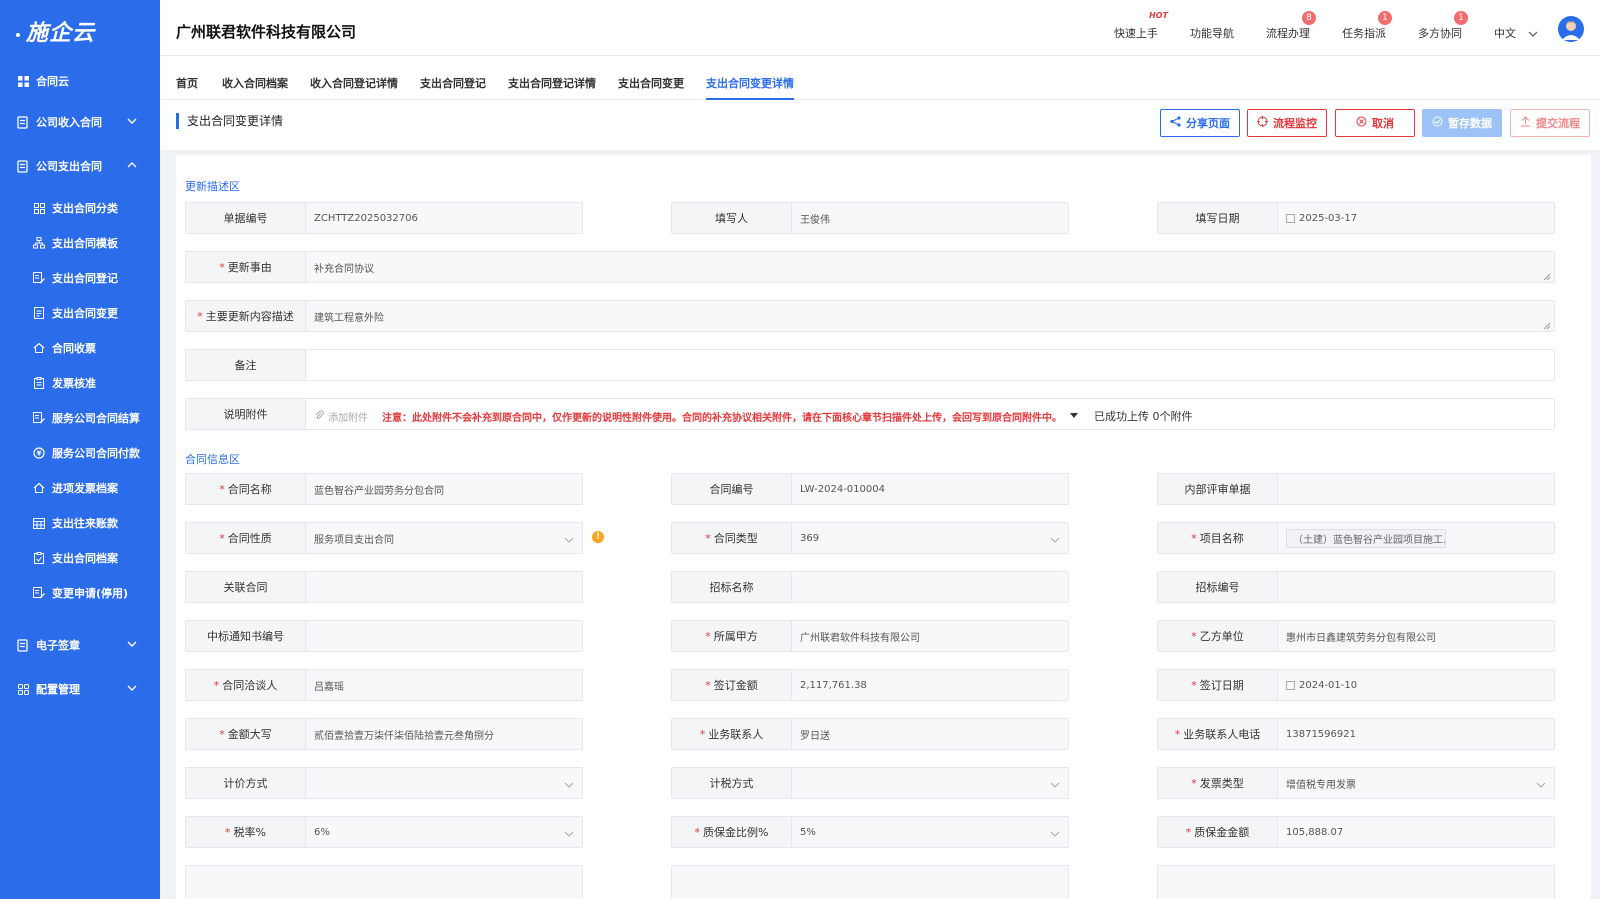 The width and height of the screenshot is (1600, 899). What do you see at coordinates (920, 267) in the screenshot?
I see `reason-textarea: 补充合同协议` at bounding box center [920, 267].